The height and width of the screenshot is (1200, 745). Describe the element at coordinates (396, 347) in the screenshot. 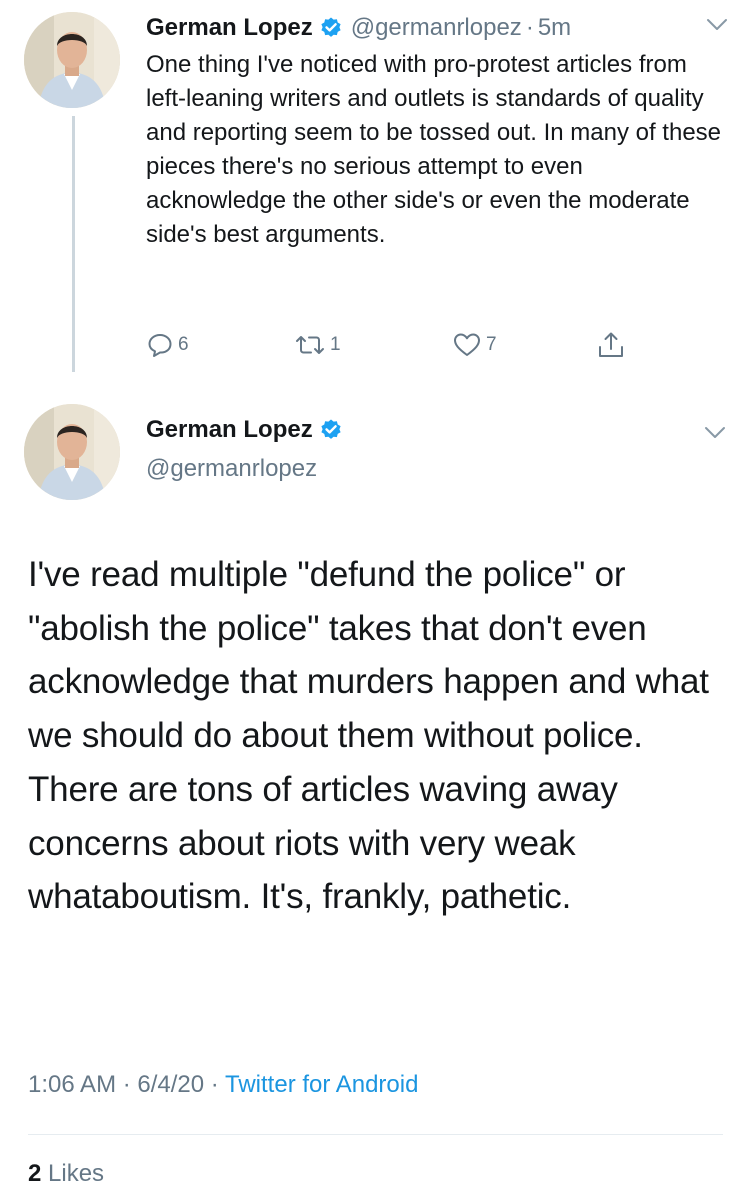

I see `tweet1-action-bar: 6 1 7` at that location.